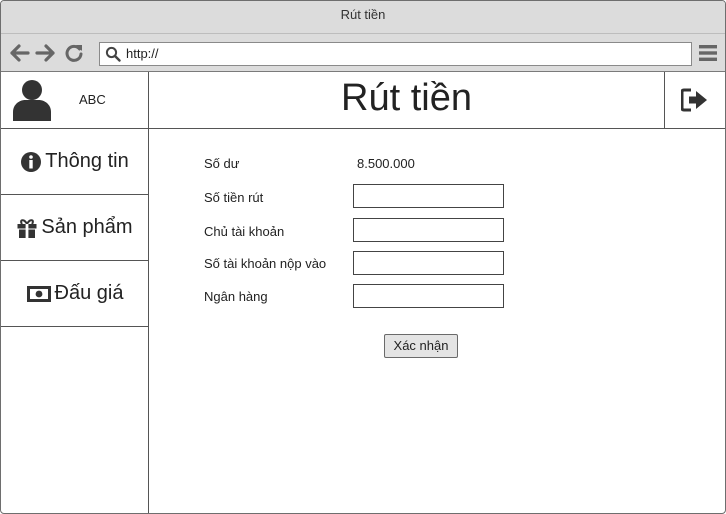 The height and width of the screenshot is (514, 726). Describe the element at coordinates (32, 100) in the screenshot. I see `user-avatar-icon` at that location.